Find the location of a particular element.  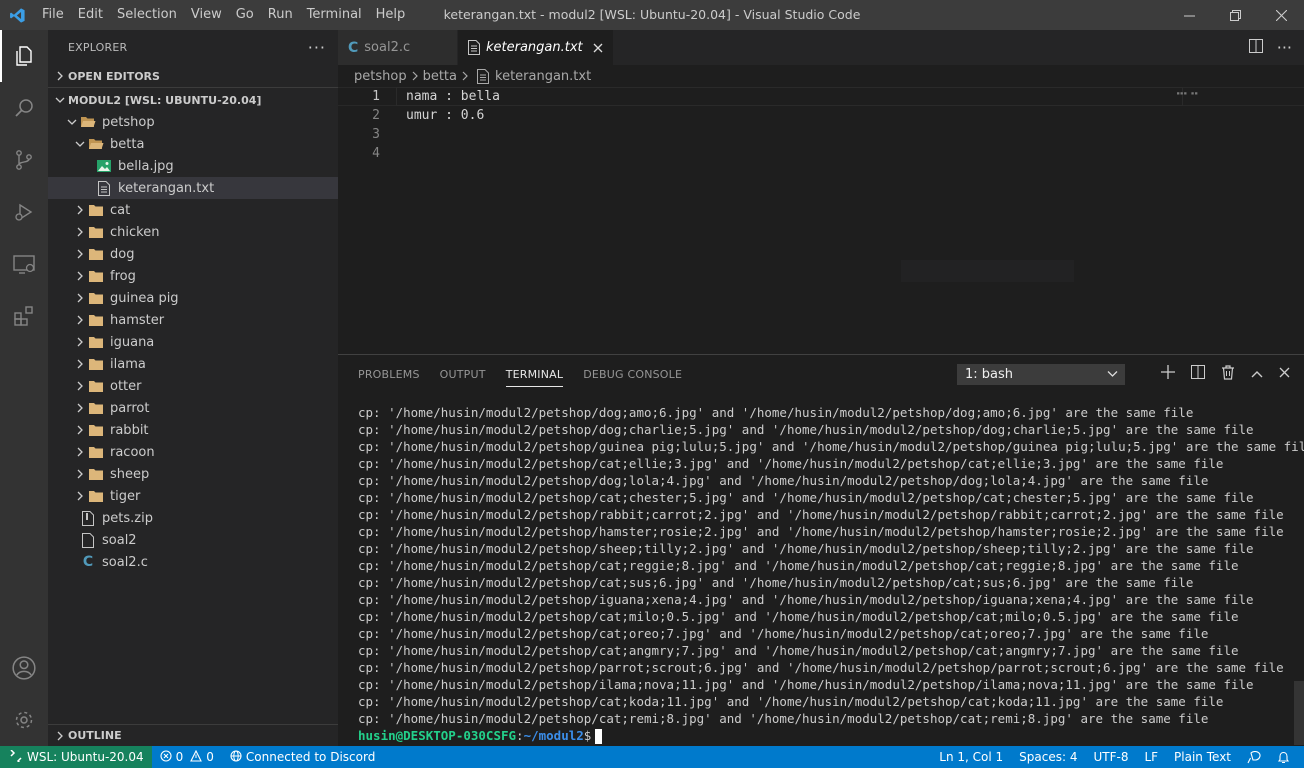

tree-folder: otter is located at coordinates (193, 386).